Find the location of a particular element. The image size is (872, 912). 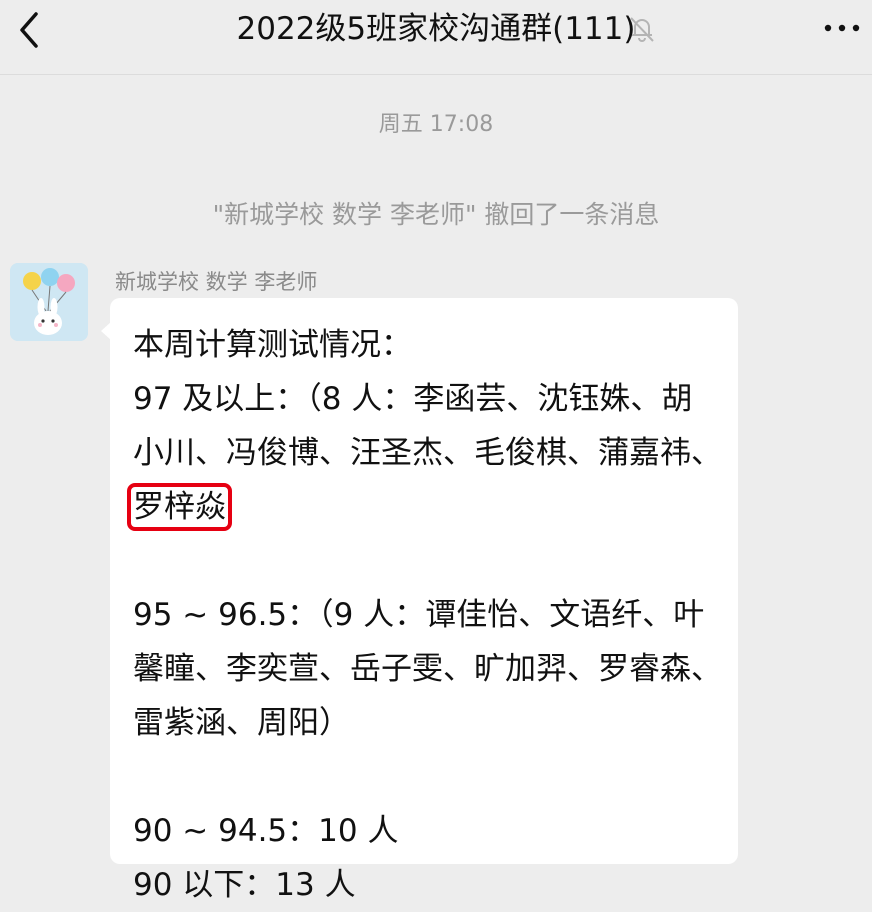

message-line-intro: 本周计算测试情况： is located at coordinates (272, 345).